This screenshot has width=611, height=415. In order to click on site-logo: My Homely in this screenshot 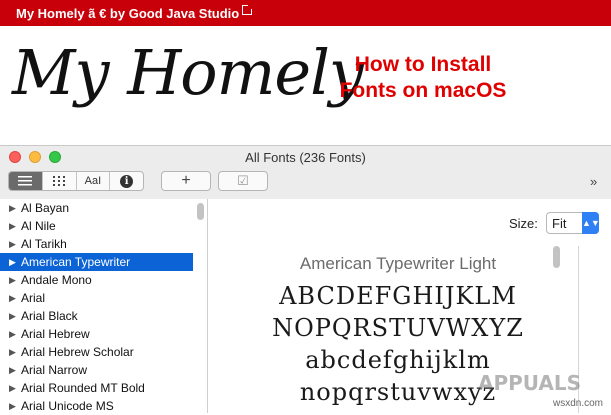, I will do `click(188, 72)`.